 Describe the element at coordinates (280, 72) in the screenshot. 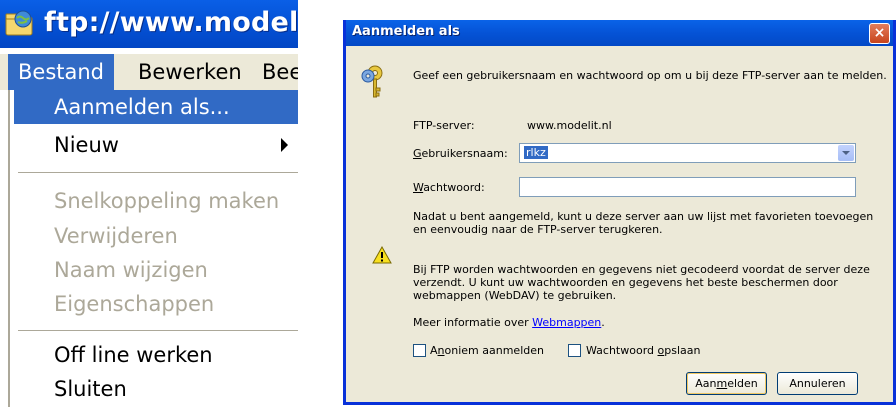

I see `menu-beeld: Bee` at that location.